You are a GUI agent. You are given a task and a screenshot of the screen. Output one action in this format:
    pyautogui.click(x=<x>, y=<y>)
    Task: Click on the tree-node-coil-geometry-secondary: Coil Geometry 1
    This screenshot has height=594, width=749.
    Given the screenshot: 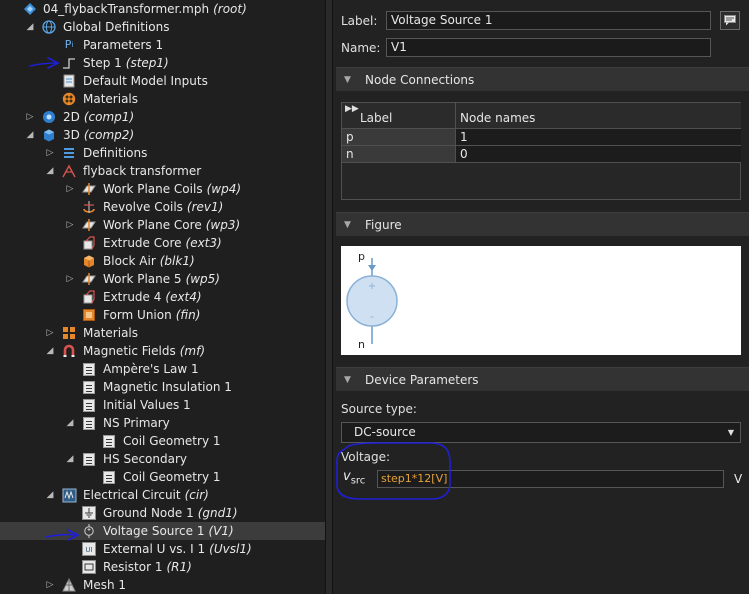 What is the action you would take?
    pyautogui.click(x=162, y=477)
    